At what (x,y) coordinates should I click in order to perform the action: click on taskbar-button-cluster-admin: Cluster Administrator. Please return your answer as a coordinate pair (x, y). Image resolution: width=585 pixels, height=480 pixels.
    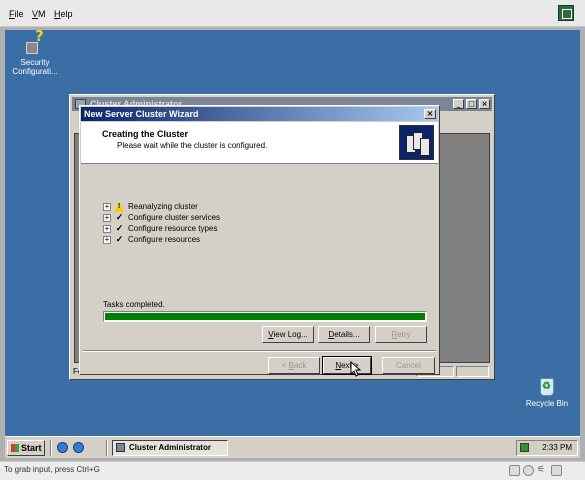
    Looking at the image, I should click on (170, 448).